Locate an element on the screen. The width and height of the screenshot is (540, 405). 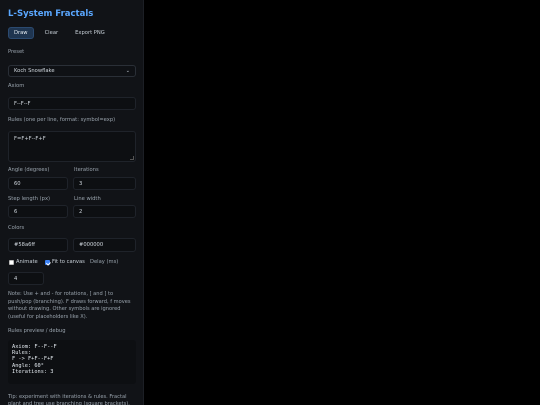
resize-handle-icon is located at coordinates (132, 158).